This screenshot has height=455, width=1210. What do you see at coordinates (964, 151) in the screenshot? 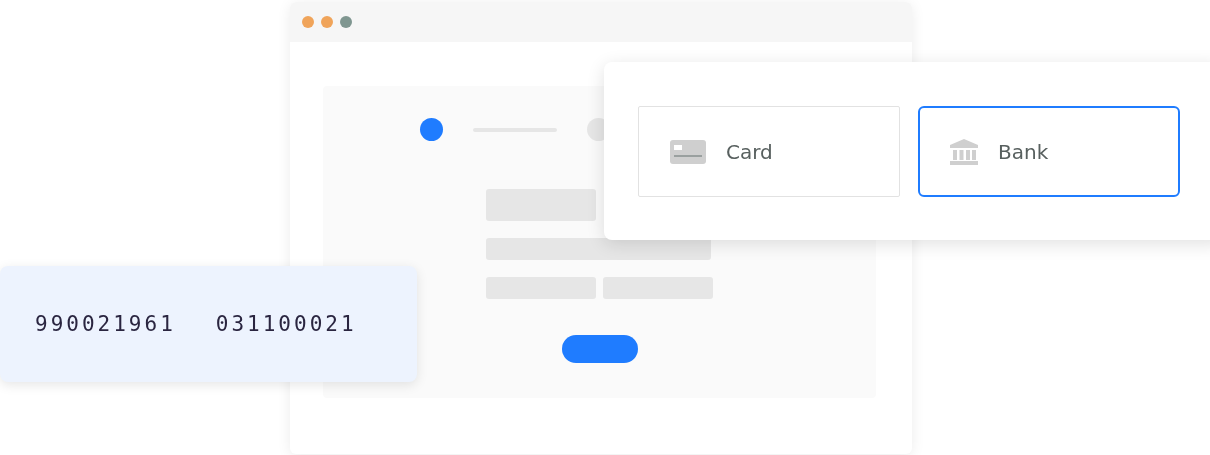
I see `bank-icon` at bounding box center [964, 151].